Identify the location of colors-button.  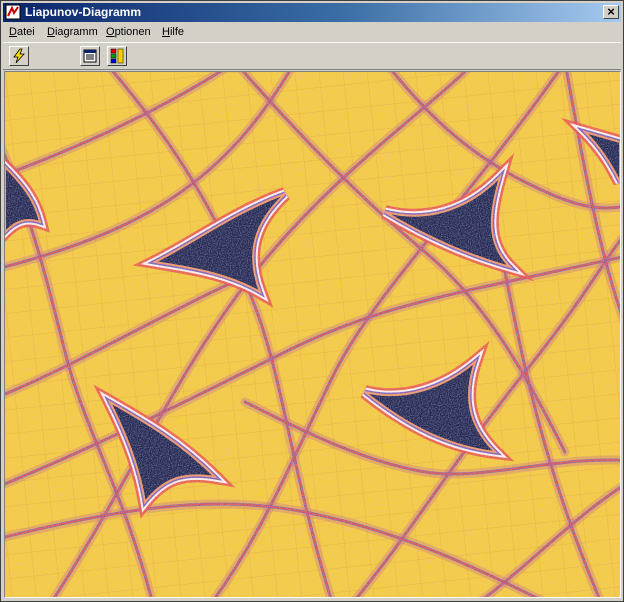
(117, 56).